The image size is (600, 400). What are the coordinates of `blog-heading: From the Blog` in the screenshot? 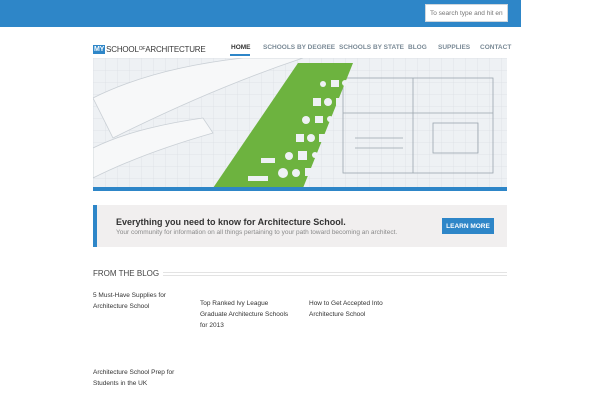 It's located at (128, 273).